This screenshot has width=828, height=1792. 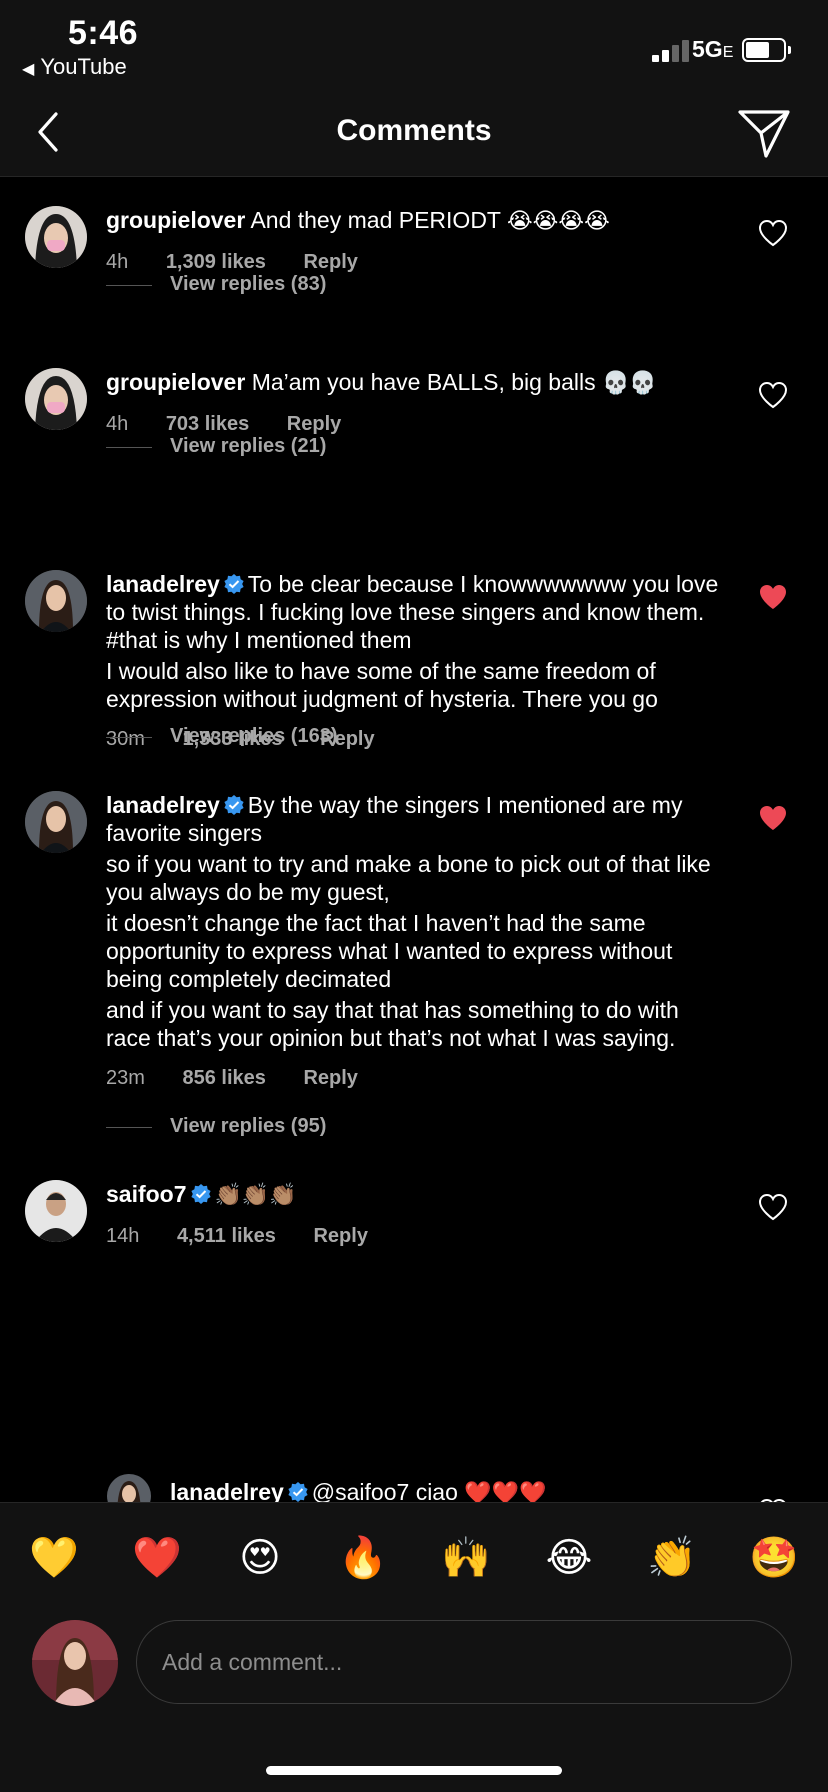 What do you see at coordinates (207, 424) in the screenshot?
I see `comment-likes: 703 likes` at bounding box center [207, 424].